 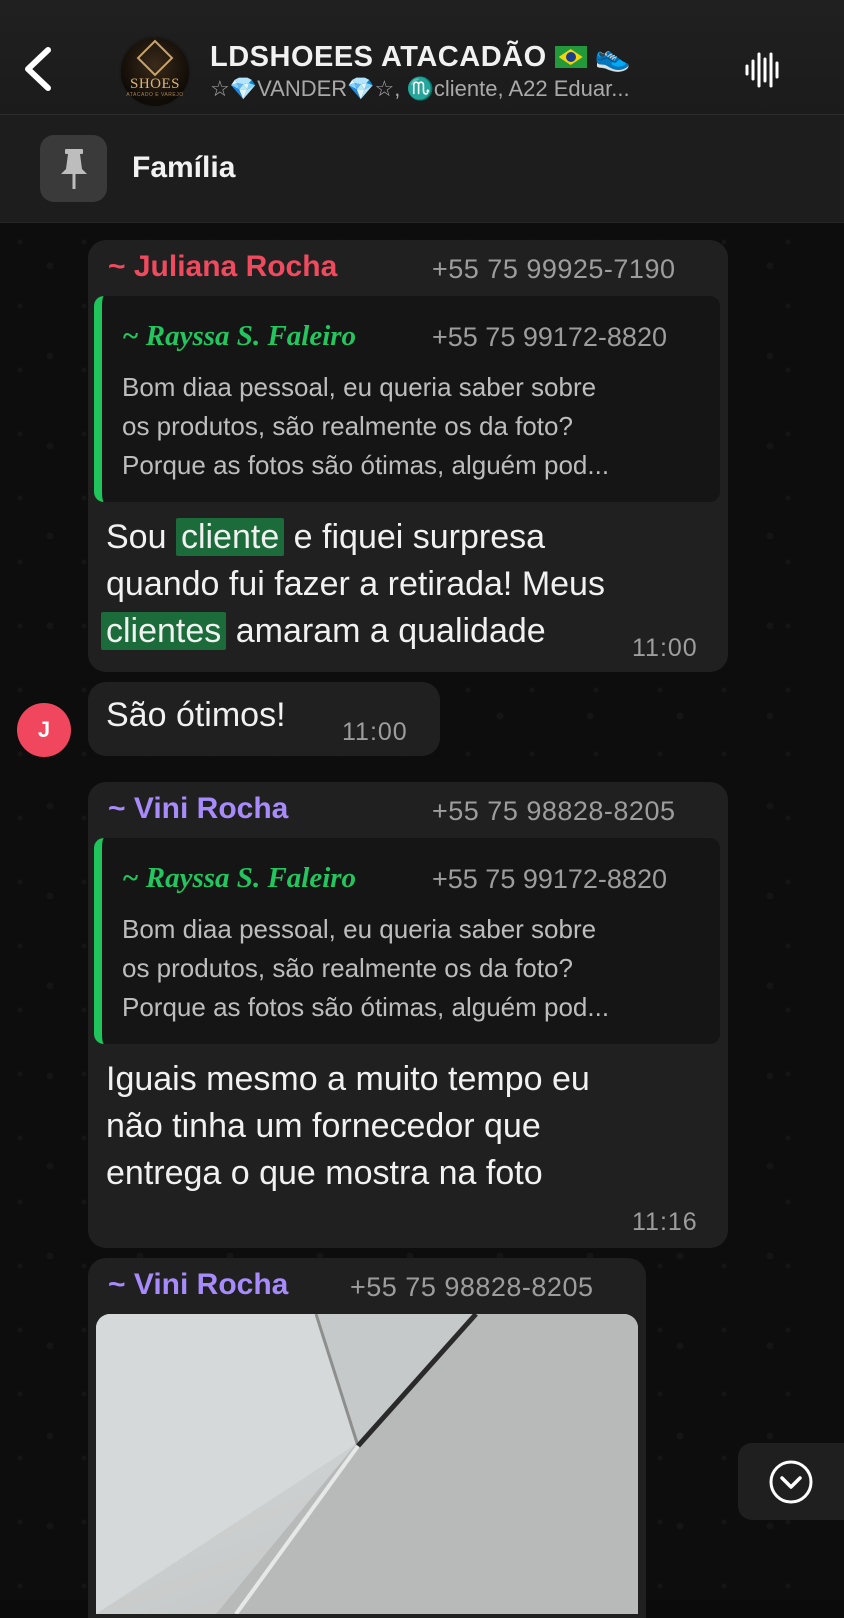 What do you see at coordinates (355, 584) in the screenshot?
I see `message-line: quando fui fazer a retirada! Meus` at bounding box center [355, 584].